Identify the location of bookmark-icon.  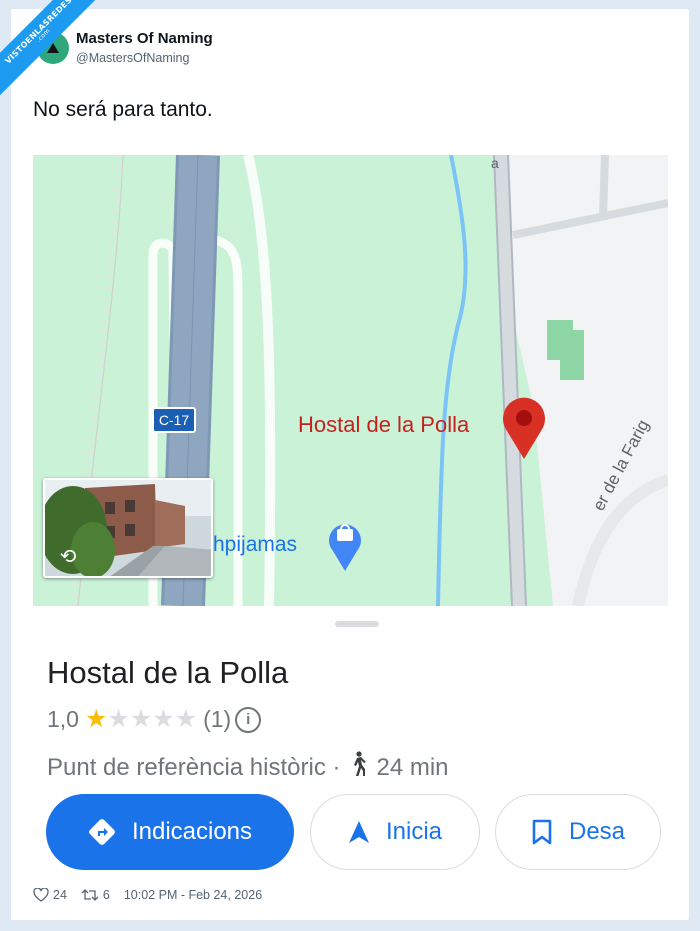
(542, 832).